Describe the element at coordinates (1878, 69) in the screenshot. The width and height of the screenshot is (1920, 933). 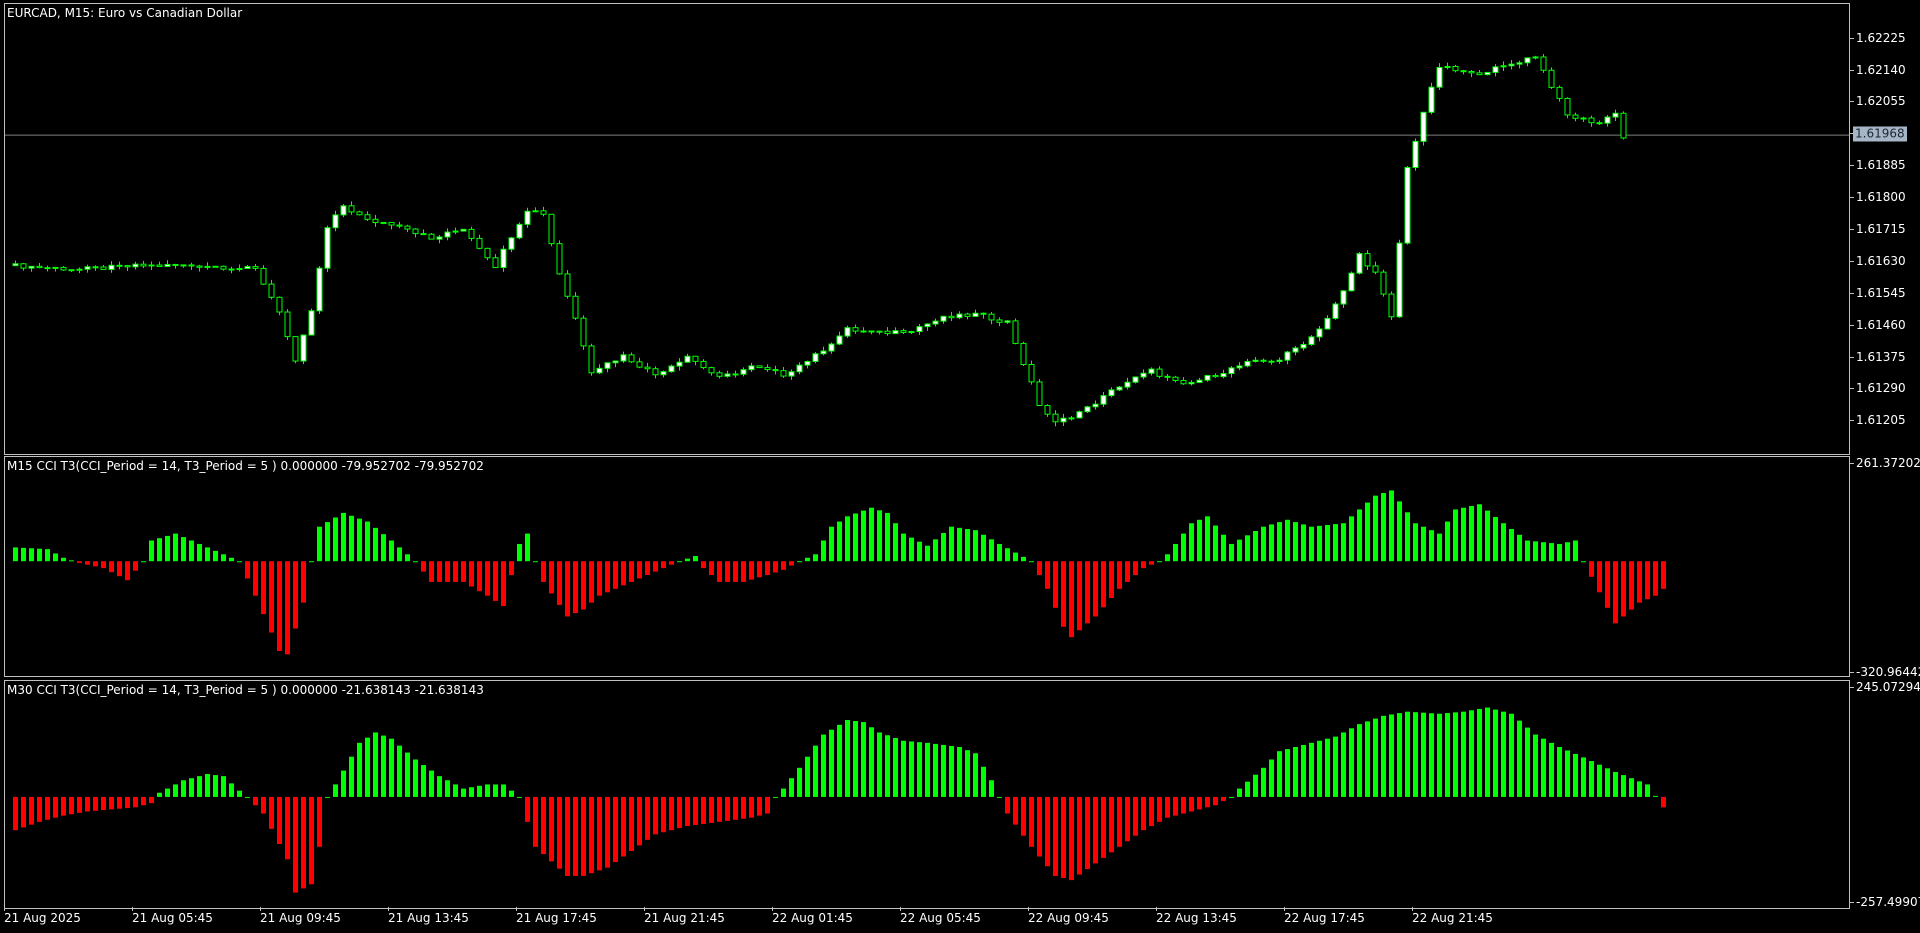
I see `price-tick-label: 1.62140` at that location.